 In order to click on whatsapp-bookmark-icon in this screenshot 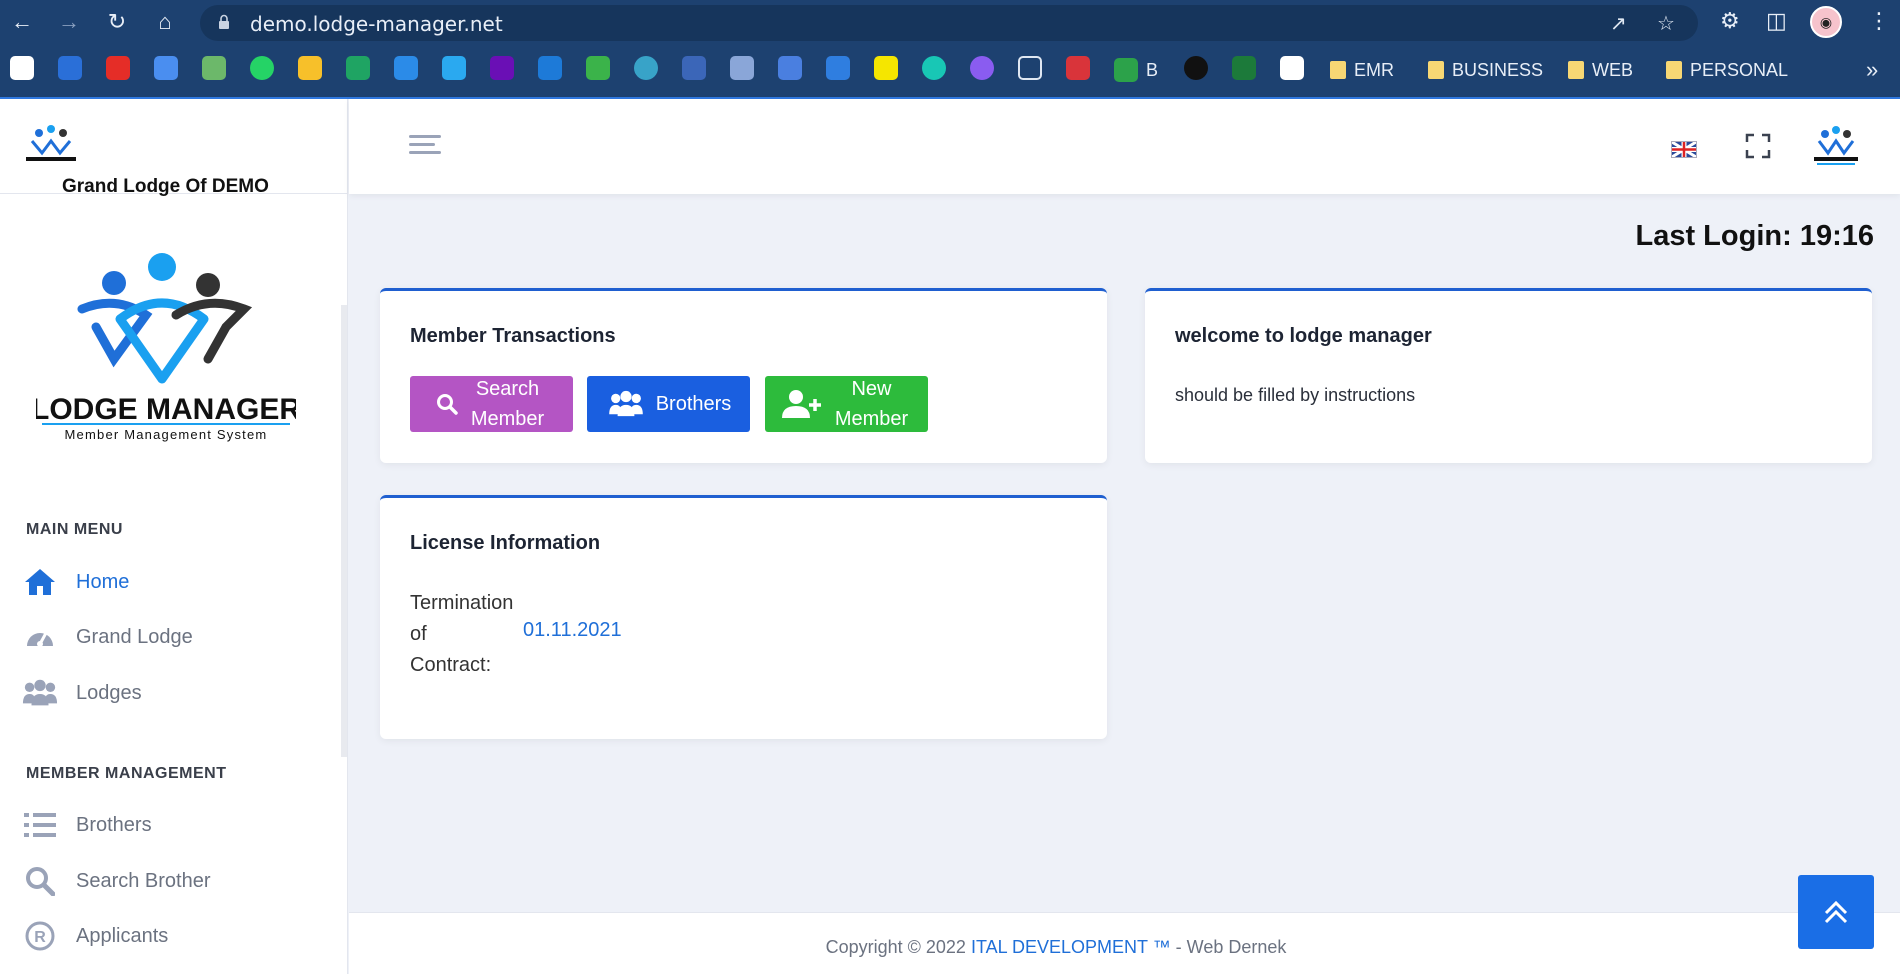, I will do `click(262, 68)`.